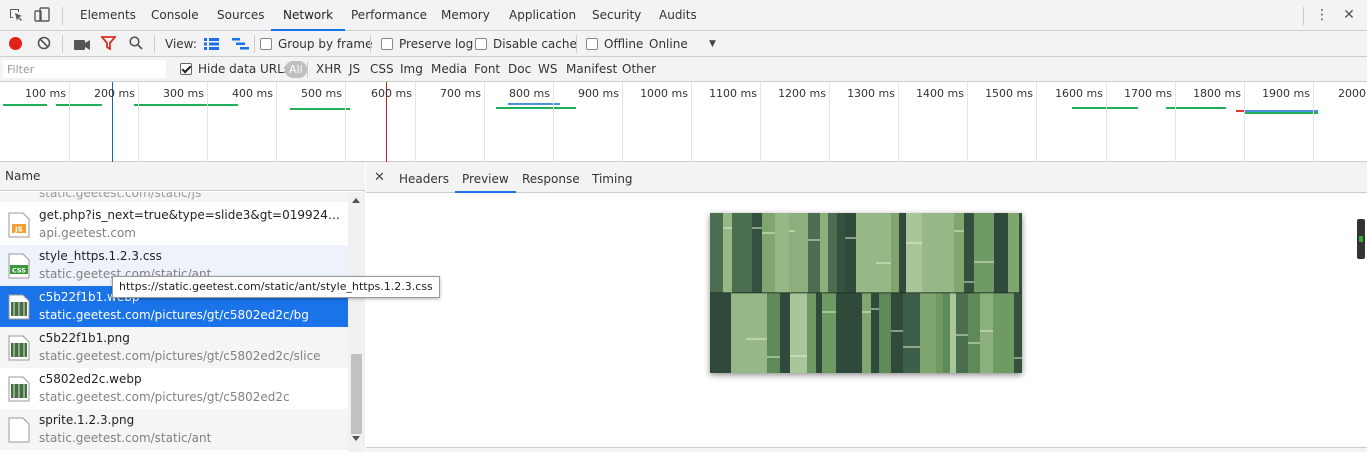 This screenshot has height=452, width=1367. What do you see at coordinates (90, 379) in the screenshot?
I see `request-name: c5802ed2c.webp` at bounding box center [90, 379].